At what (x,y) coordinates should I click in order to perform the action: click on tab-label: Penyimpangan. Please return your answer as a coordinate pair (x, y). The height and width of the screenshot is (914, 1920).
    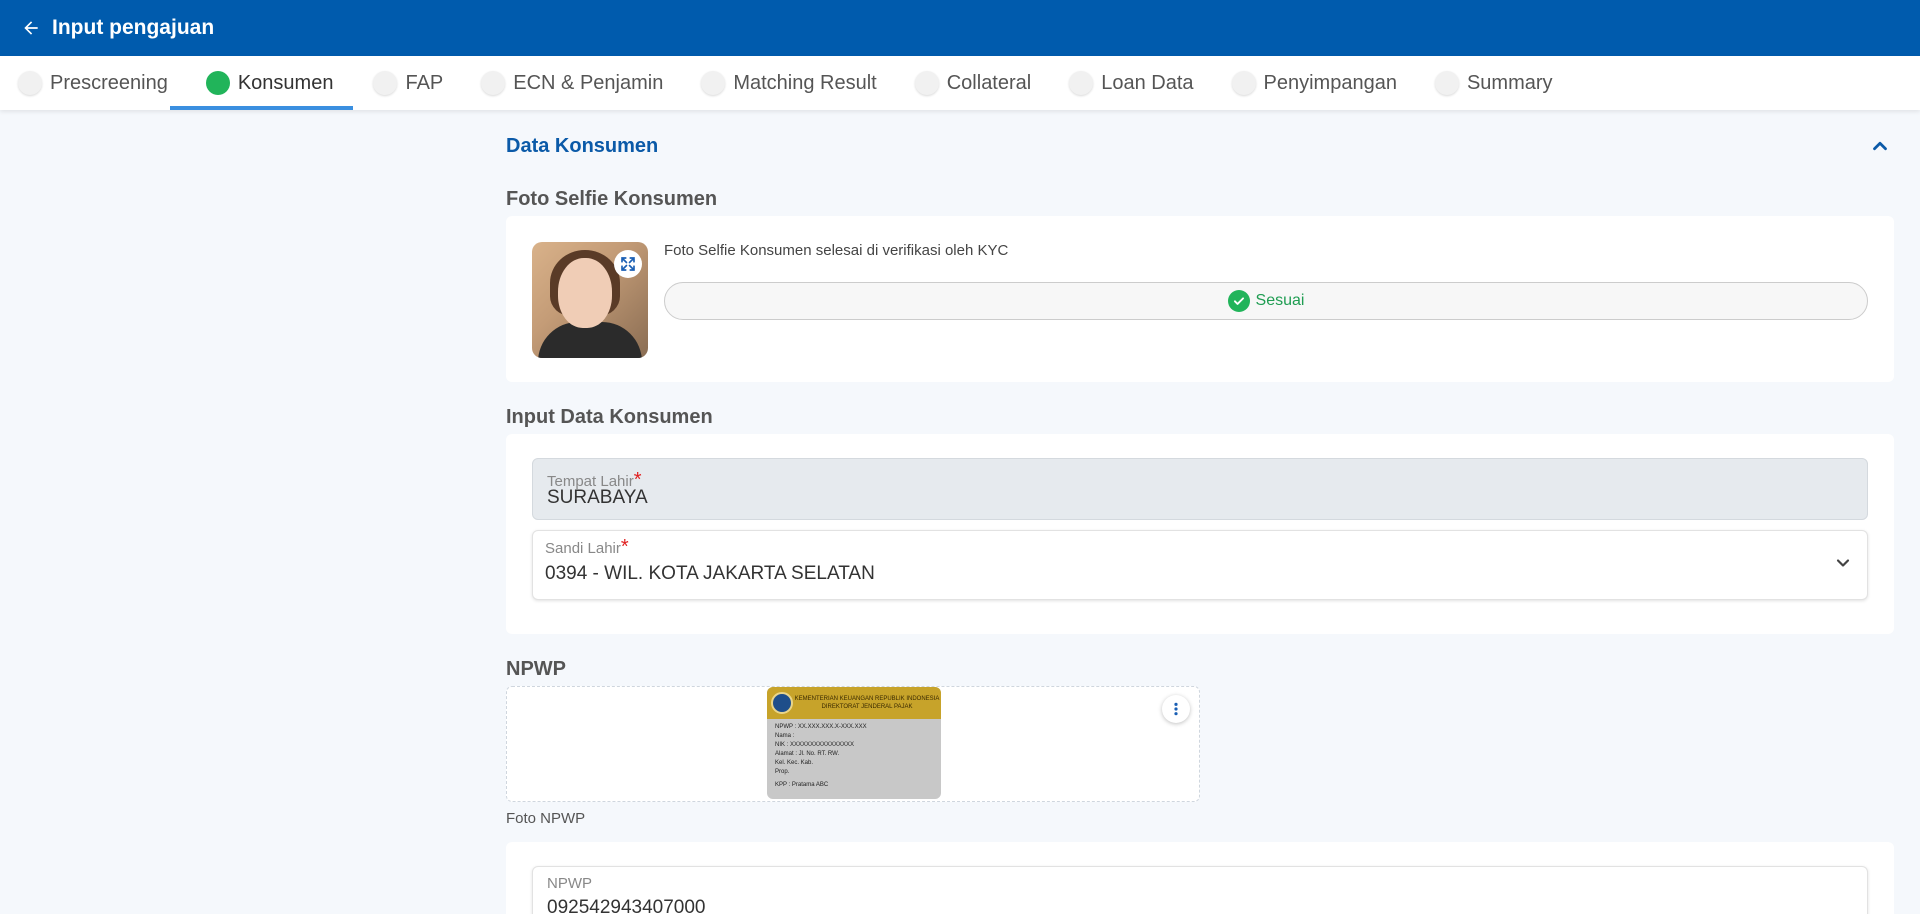
    Looking at the image, I should click on (1330, 82).